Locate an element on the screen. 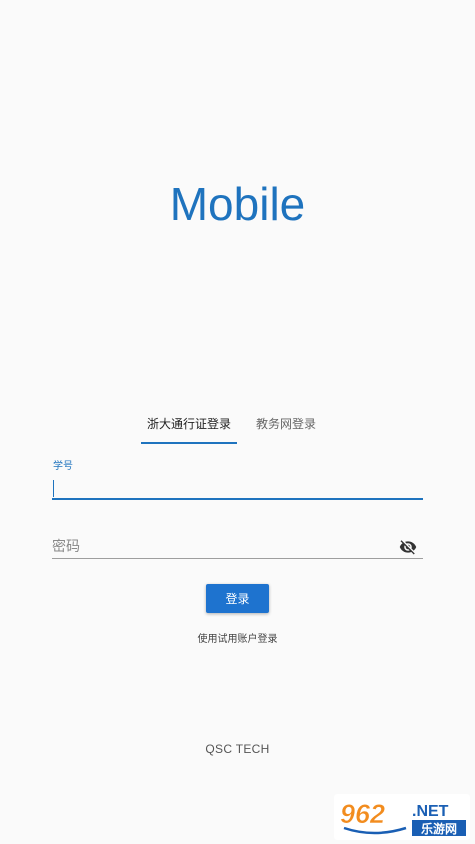 Image resolution: width=475 pixels, height=844 pixels. student-id-field: 学号 is located at coordinates (237, 481).